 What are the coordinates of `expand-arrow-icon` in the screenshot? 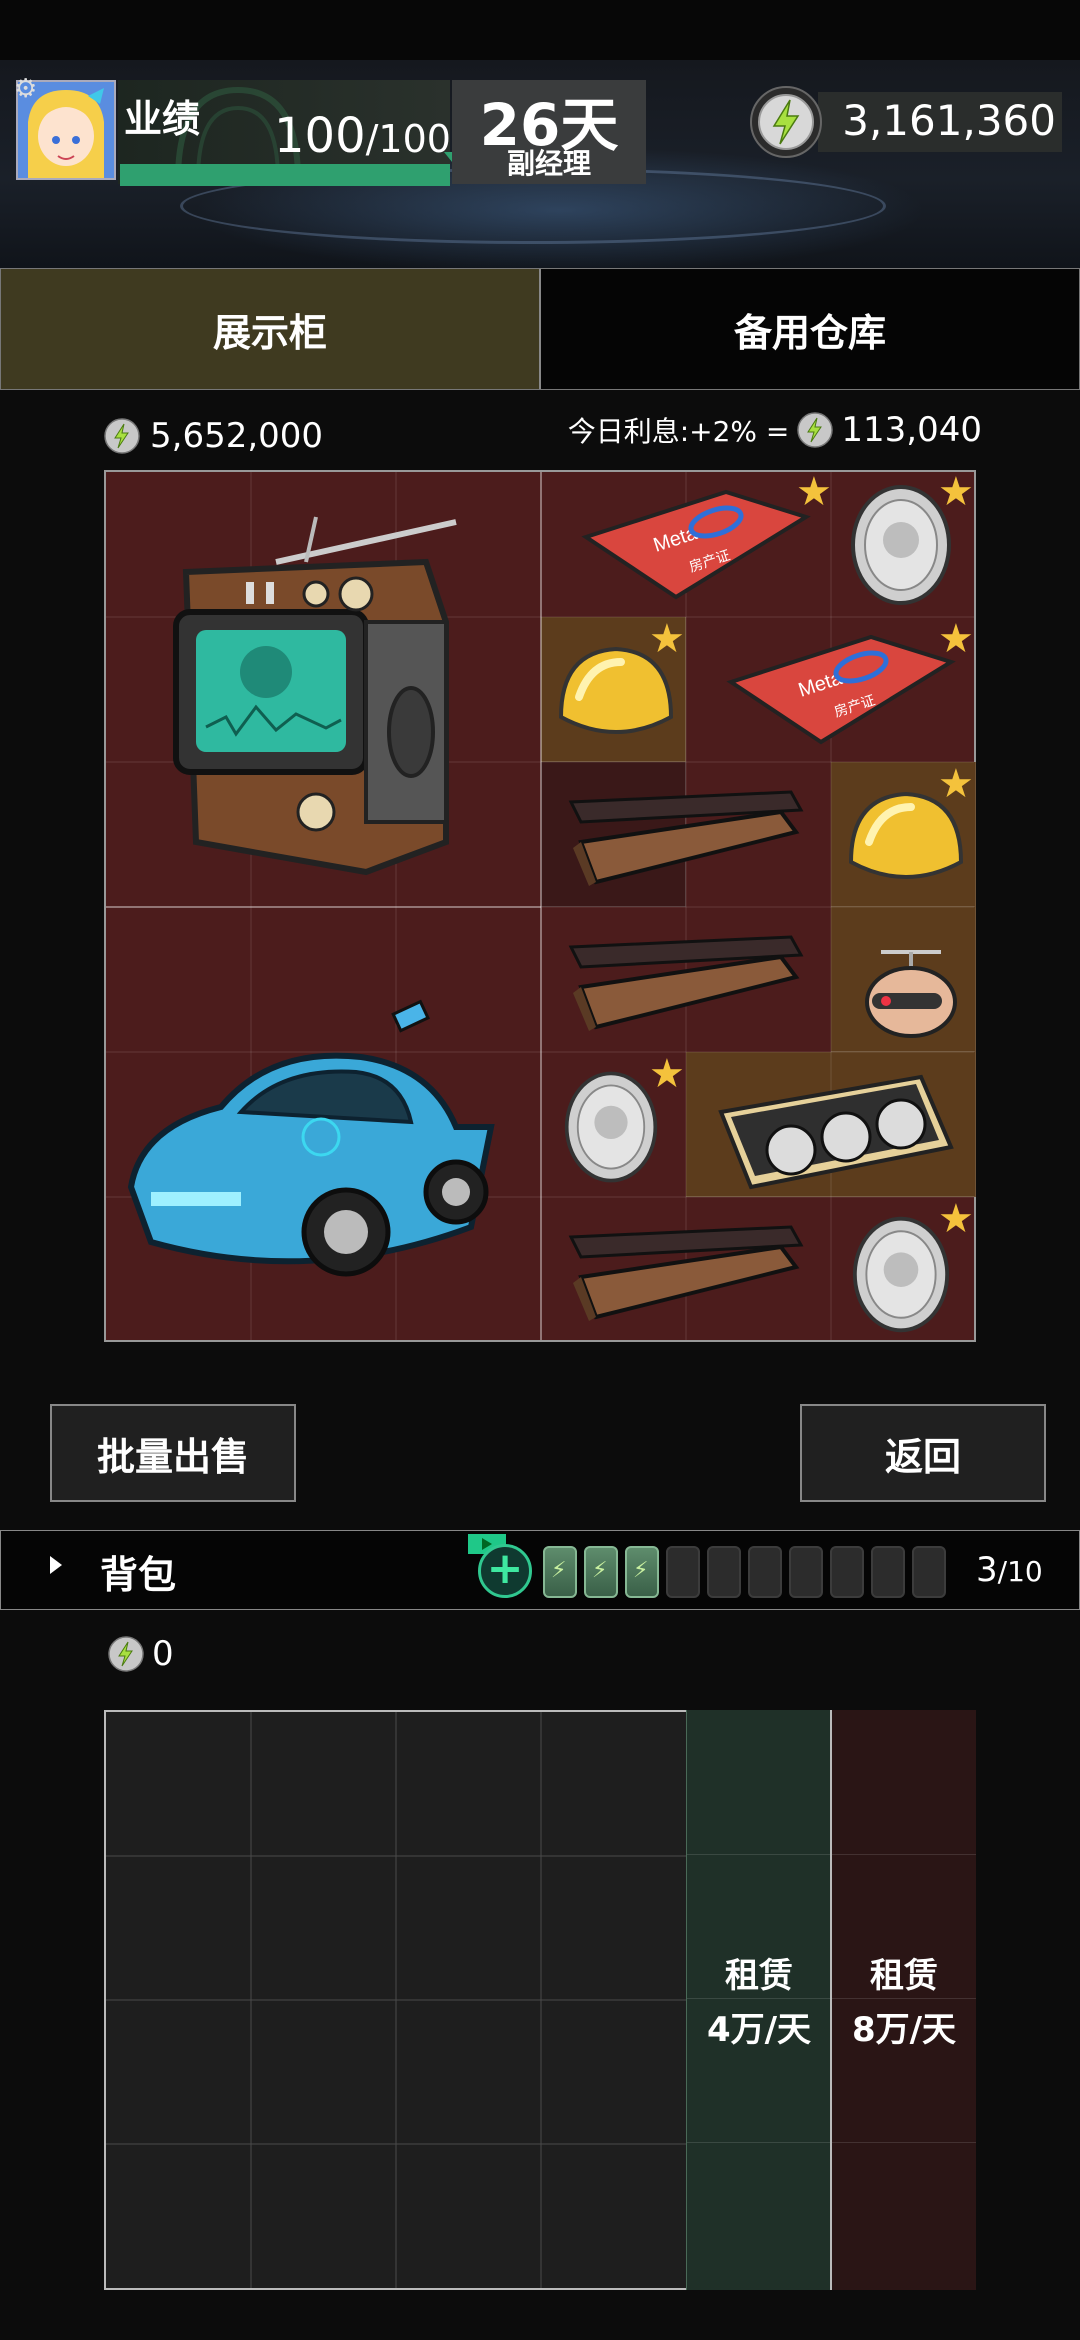 It's located at (56, 1565).